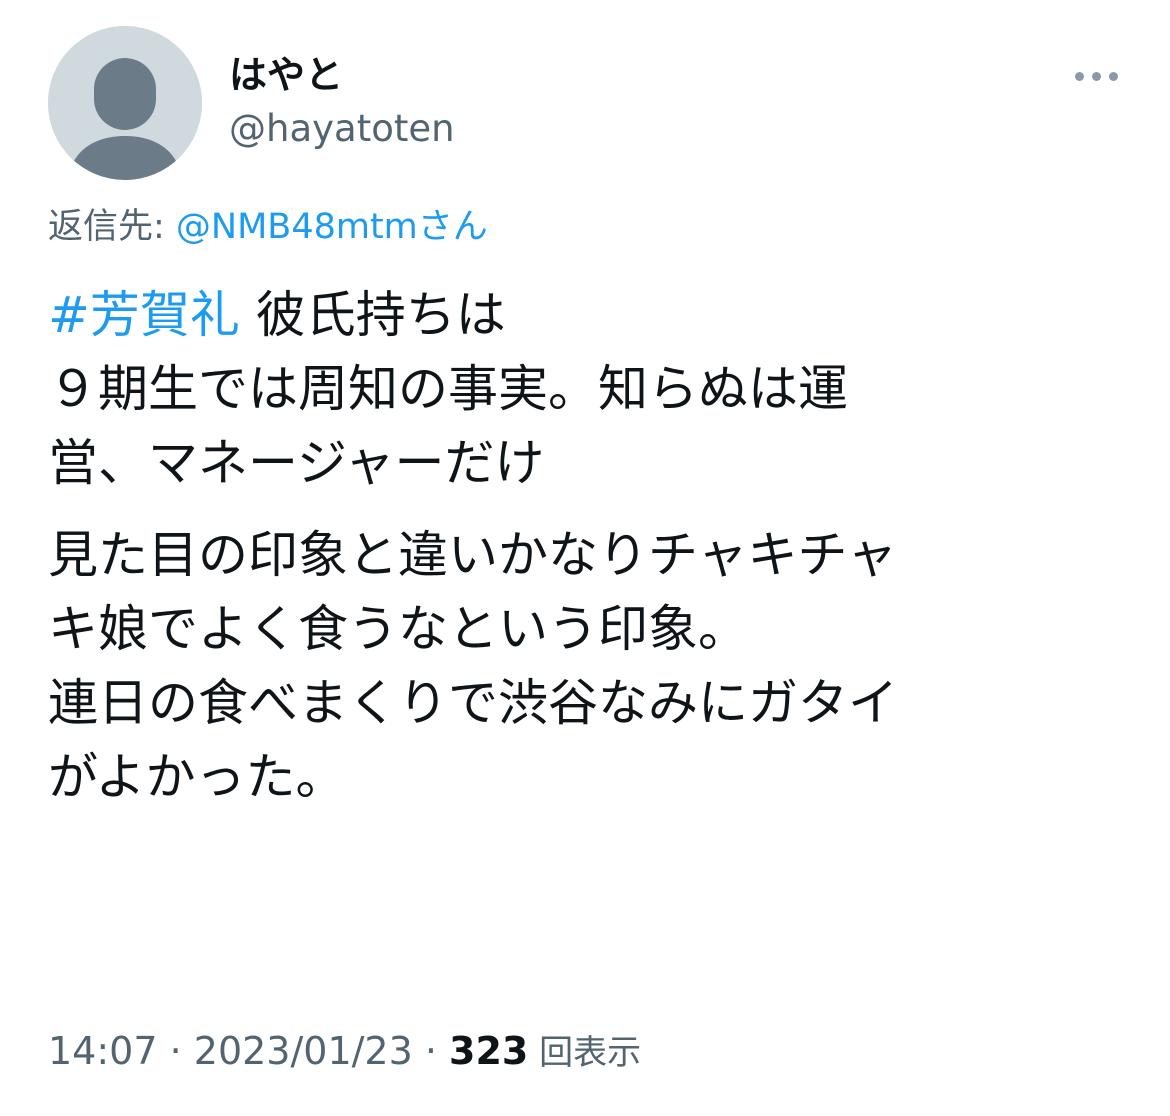 The height and width of the screenshot is (1116, 1170). Describe the element at coordinates (489, 1051) in the screenshot. I see `views-count: 323` at that location.